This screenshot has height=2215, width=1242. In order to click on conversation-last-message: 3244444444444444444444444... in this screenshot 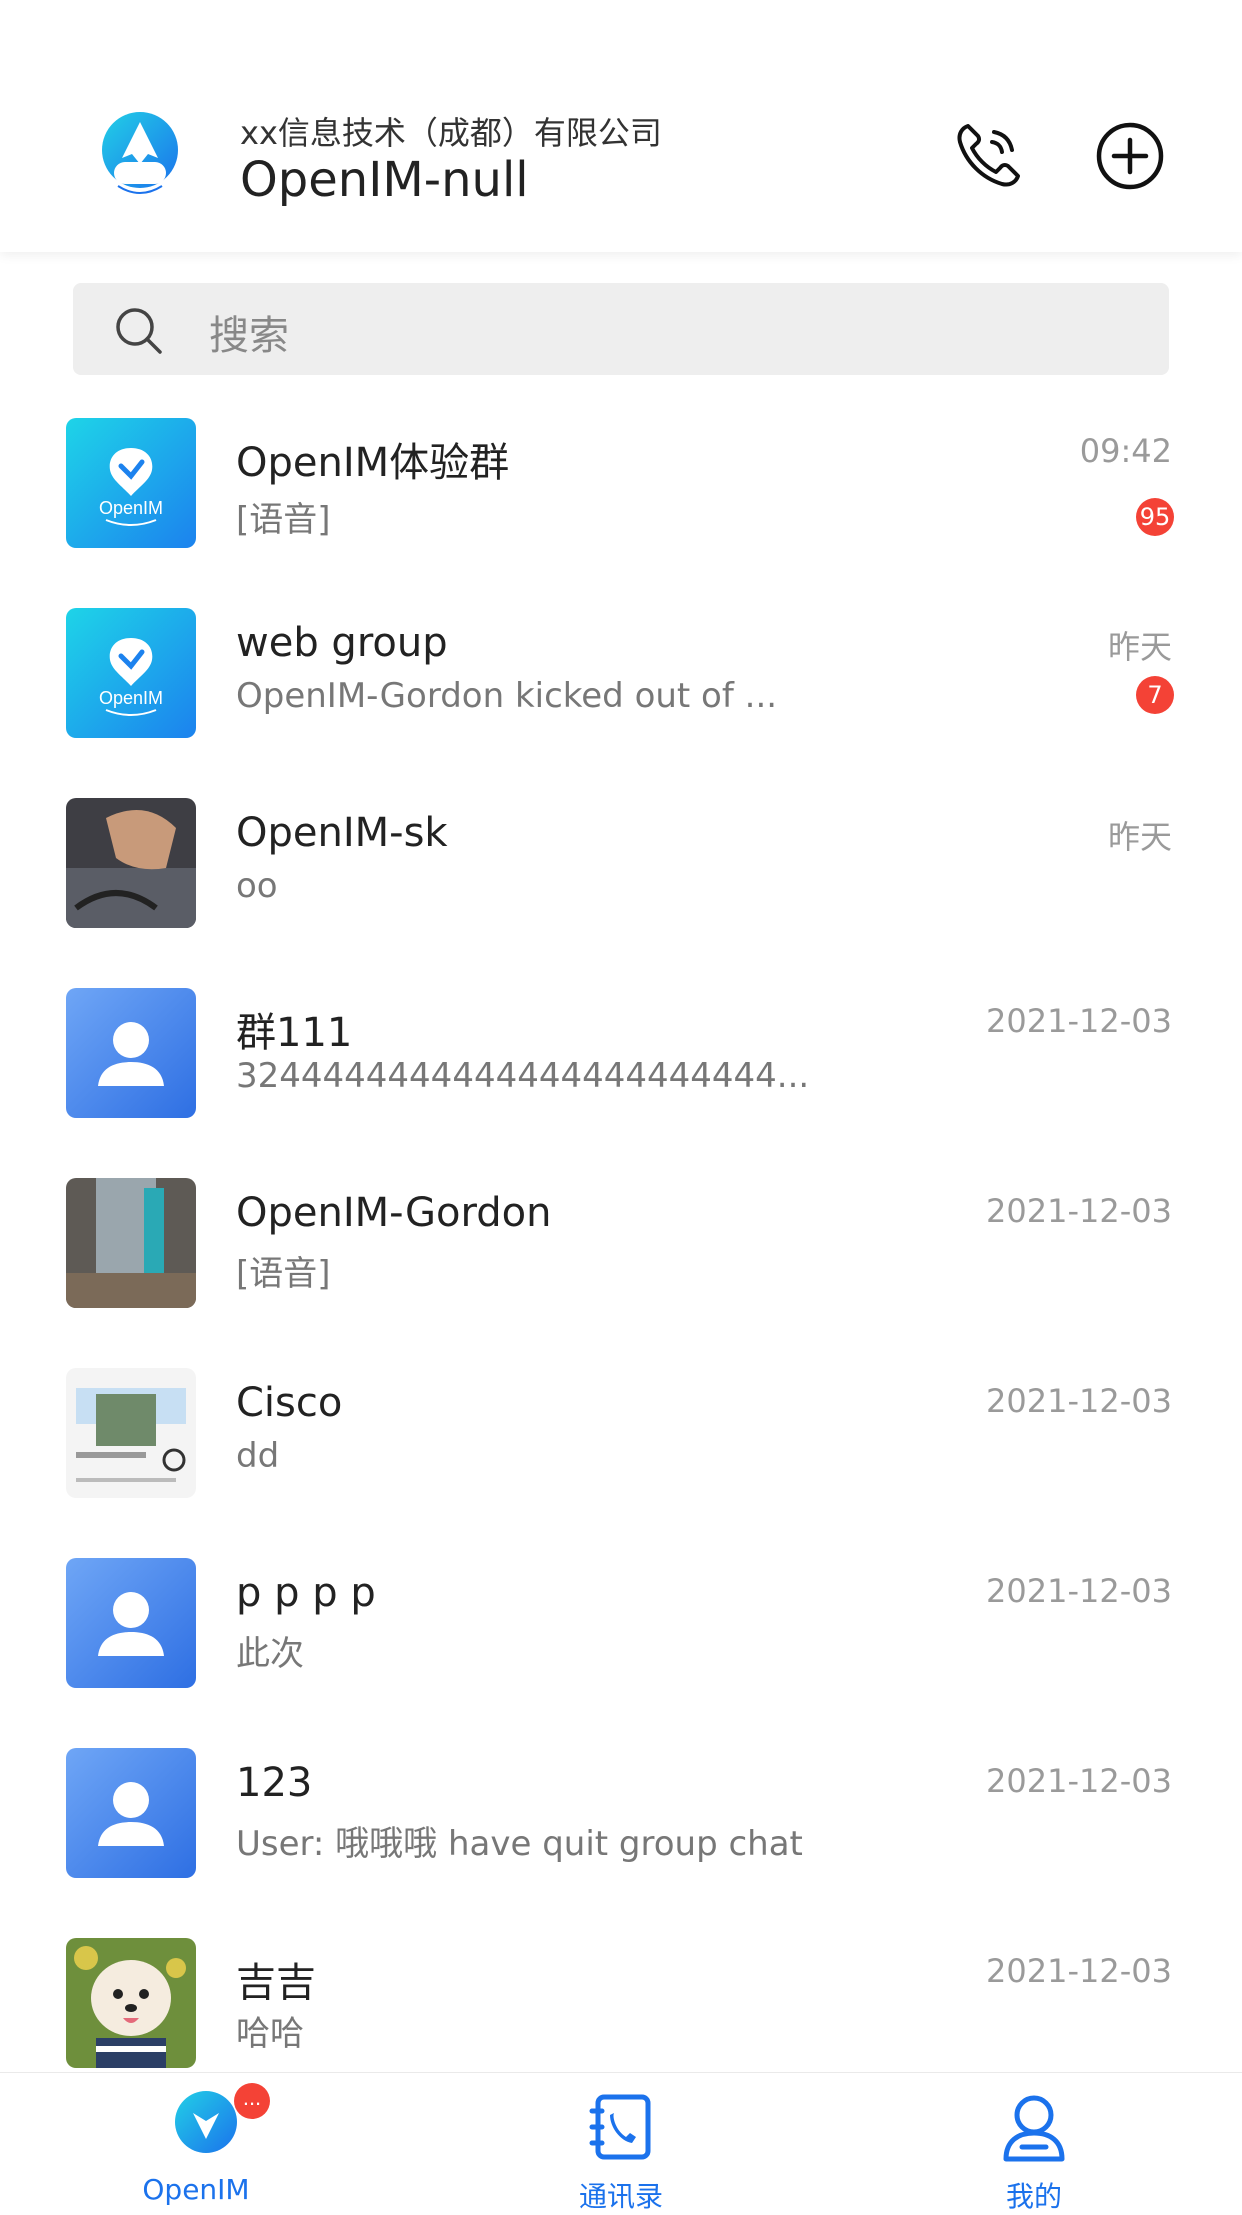, I will do `click(523, 1076)`.